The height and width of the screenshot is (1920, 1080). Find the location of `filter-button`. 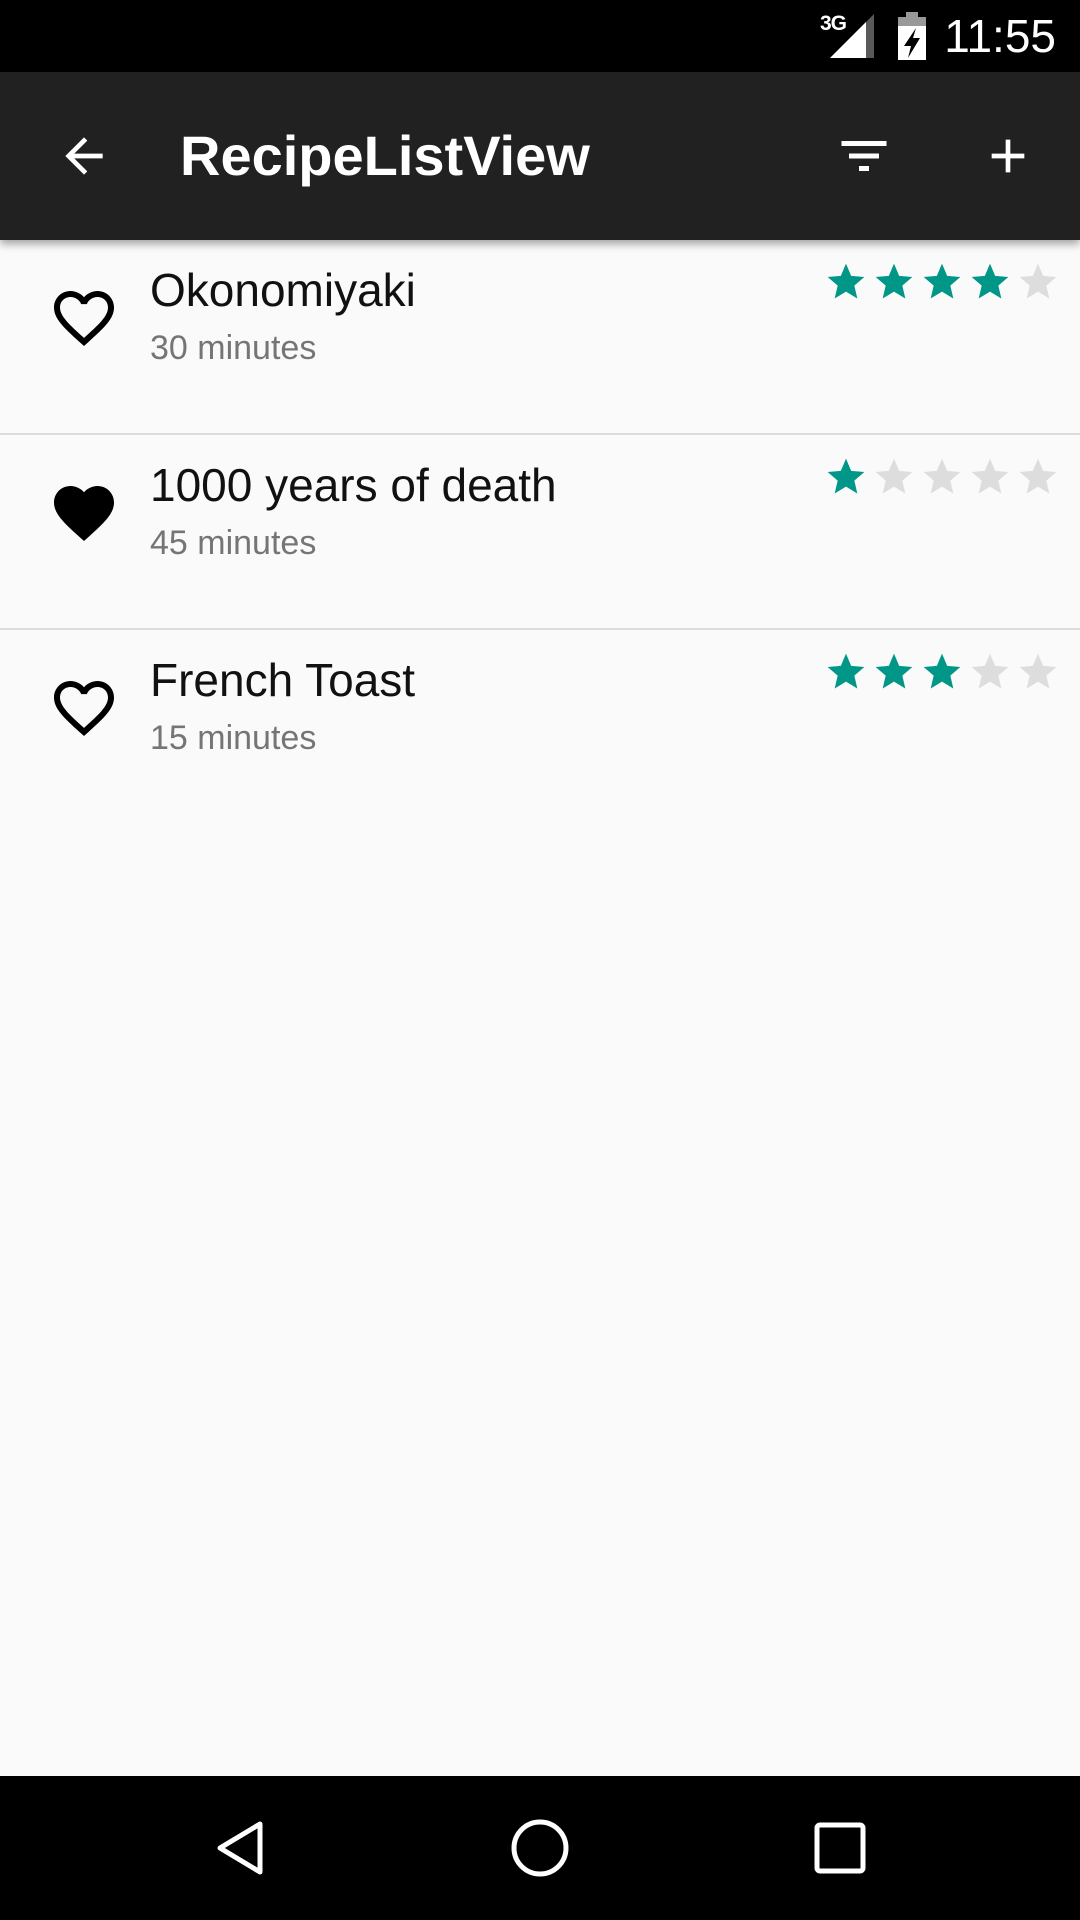

filter-button is located at coordinates (864, 156).